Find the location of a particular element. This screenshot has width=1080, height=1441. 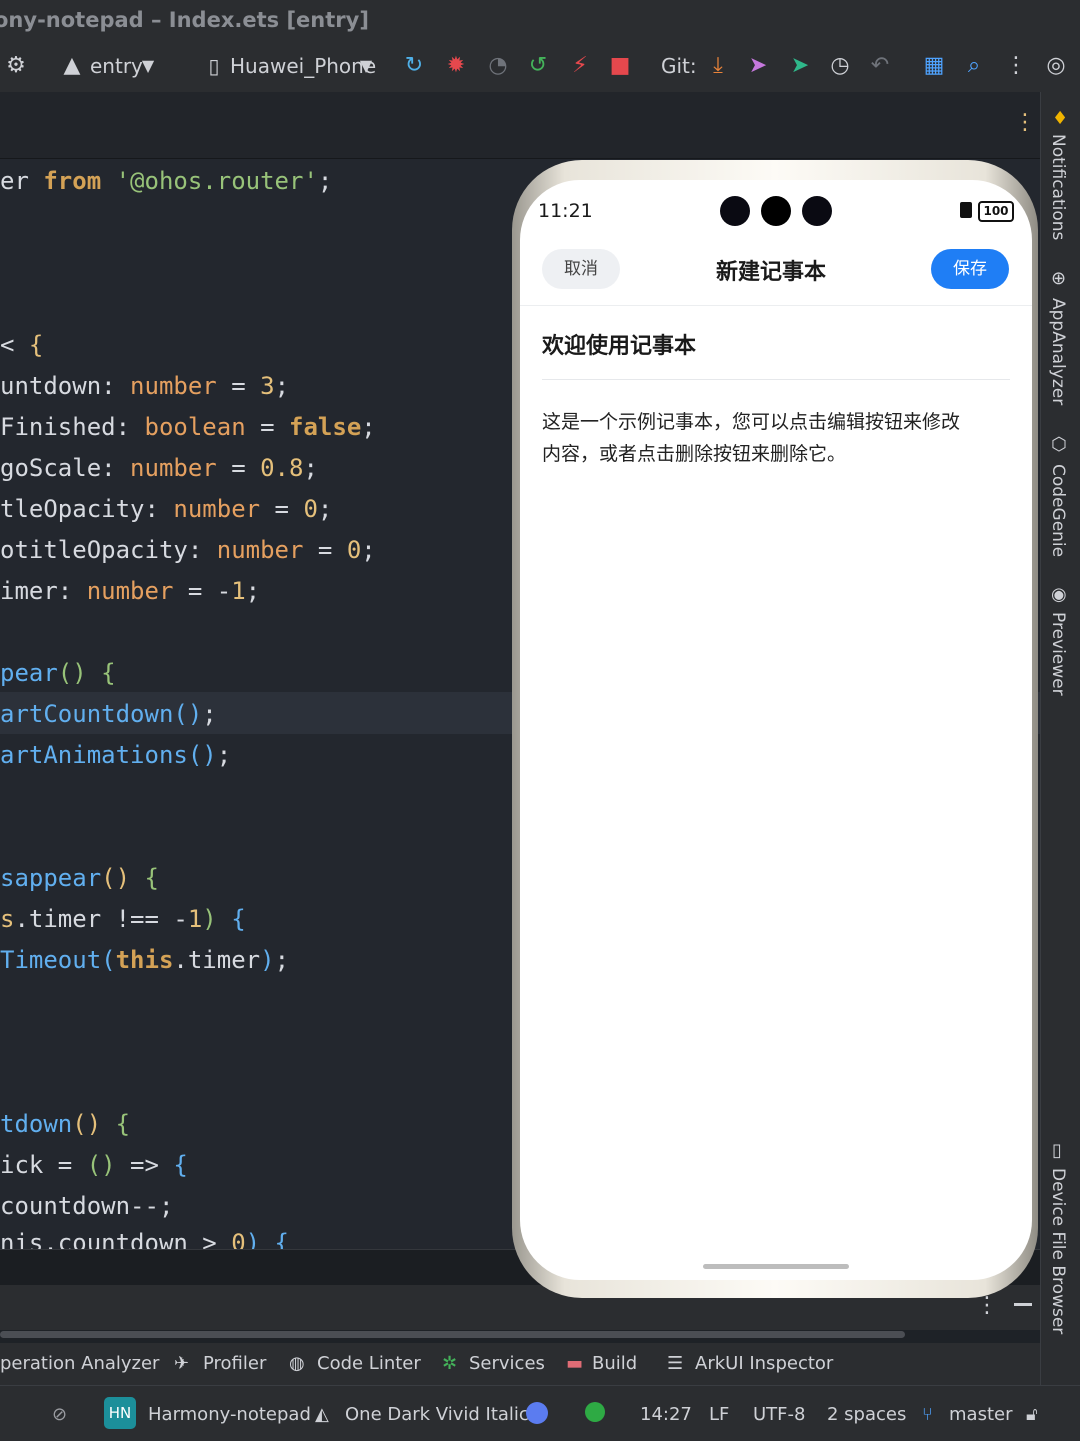

code-token: artCountdown is located at coordinates (87, 714).